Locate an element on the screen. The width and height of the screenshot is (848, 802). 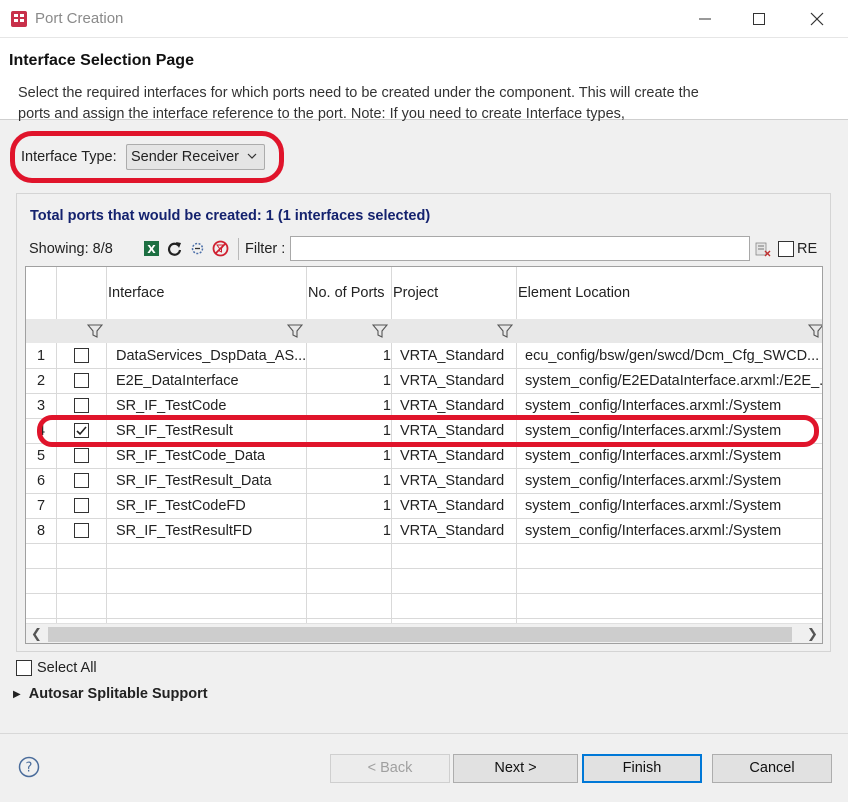
row-number: 6 is located at coordinates (41, 481).